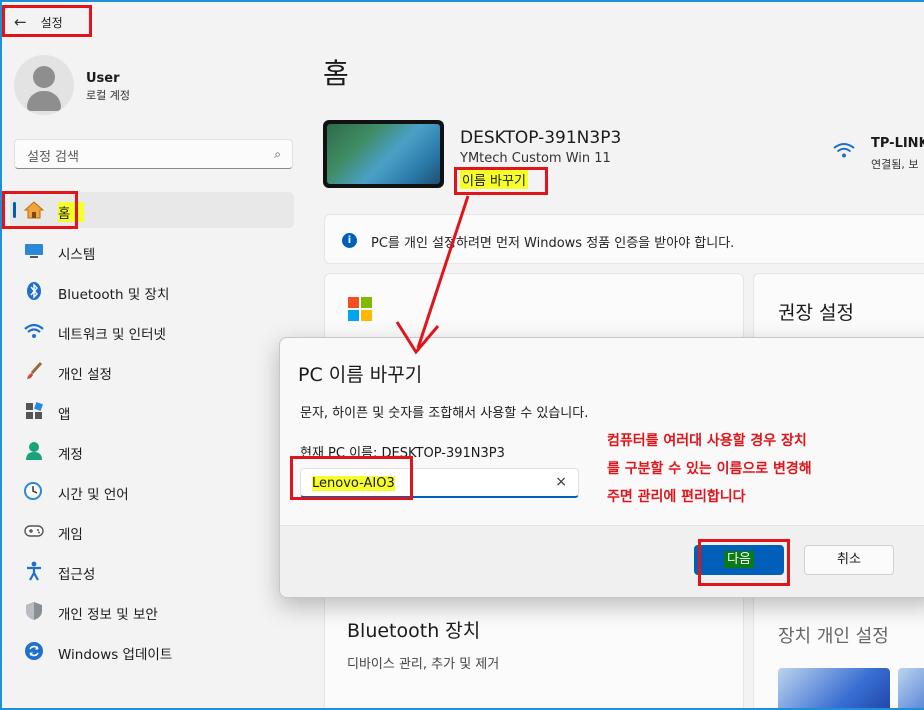 Image resolution: width=924 pixels, height=710 pixels. I want to click on annotation-arrow, so click(432, 275).